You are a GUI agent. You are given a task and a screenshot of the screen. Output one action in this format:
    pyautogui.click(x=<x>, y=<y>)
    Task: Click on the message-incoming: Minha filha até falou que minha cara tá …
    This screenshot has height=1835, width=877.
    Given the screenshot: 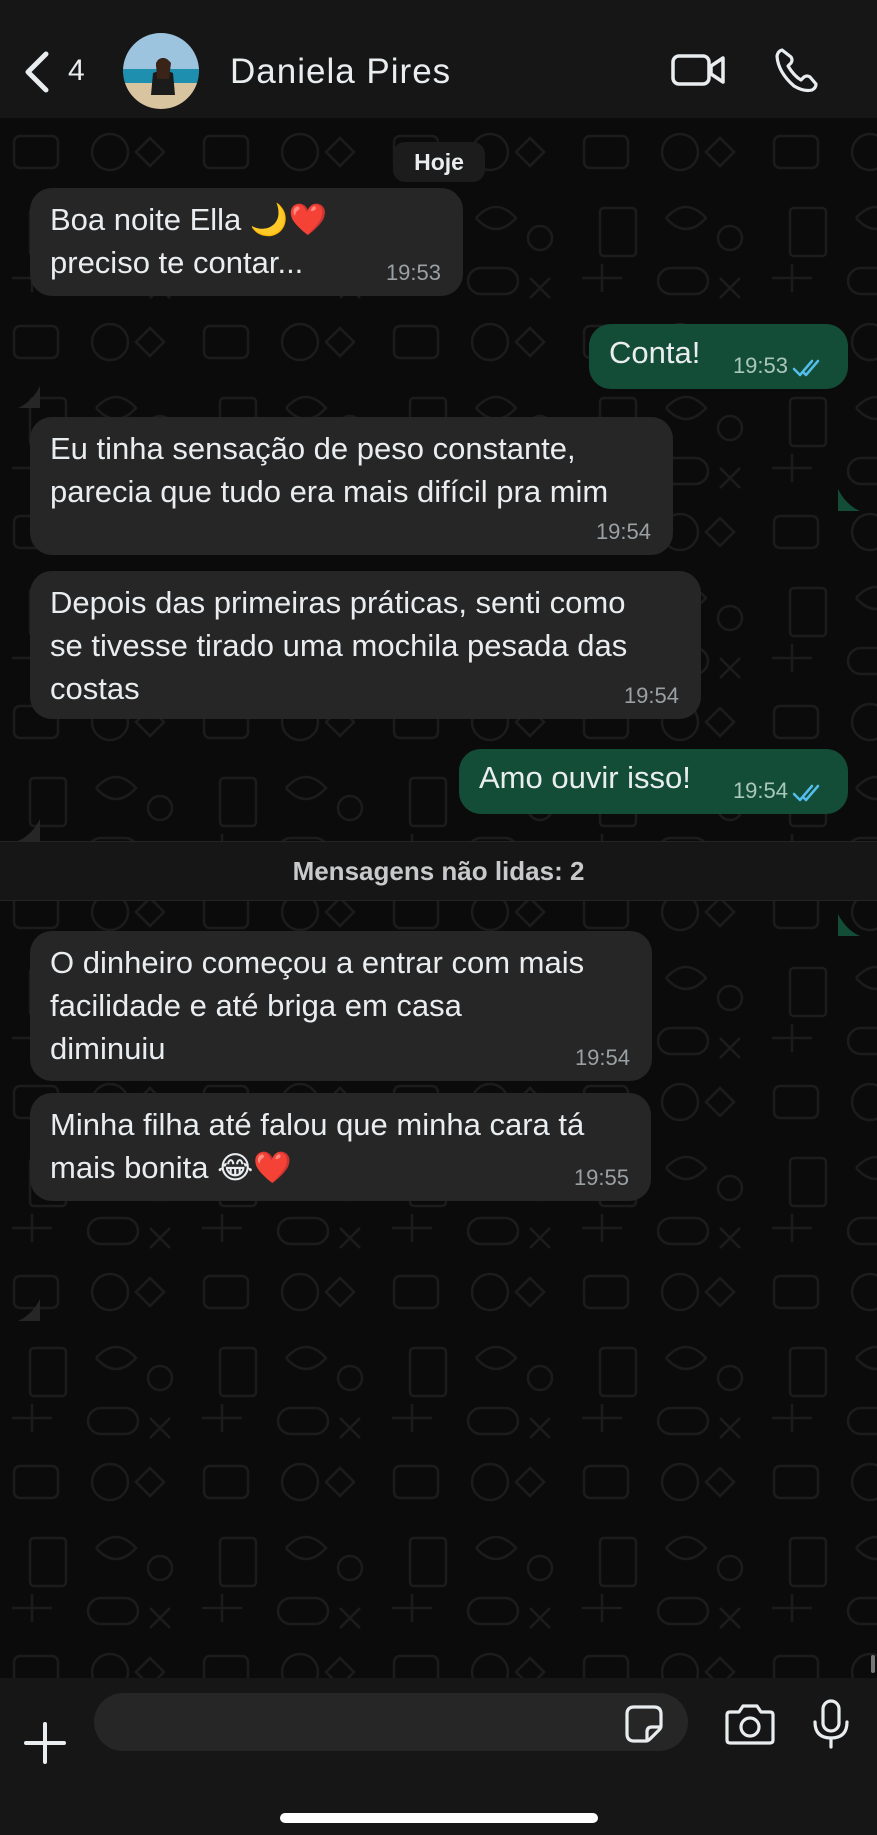 What is the action you would take?
    pyautogui.click(x=340, y=1147)
    